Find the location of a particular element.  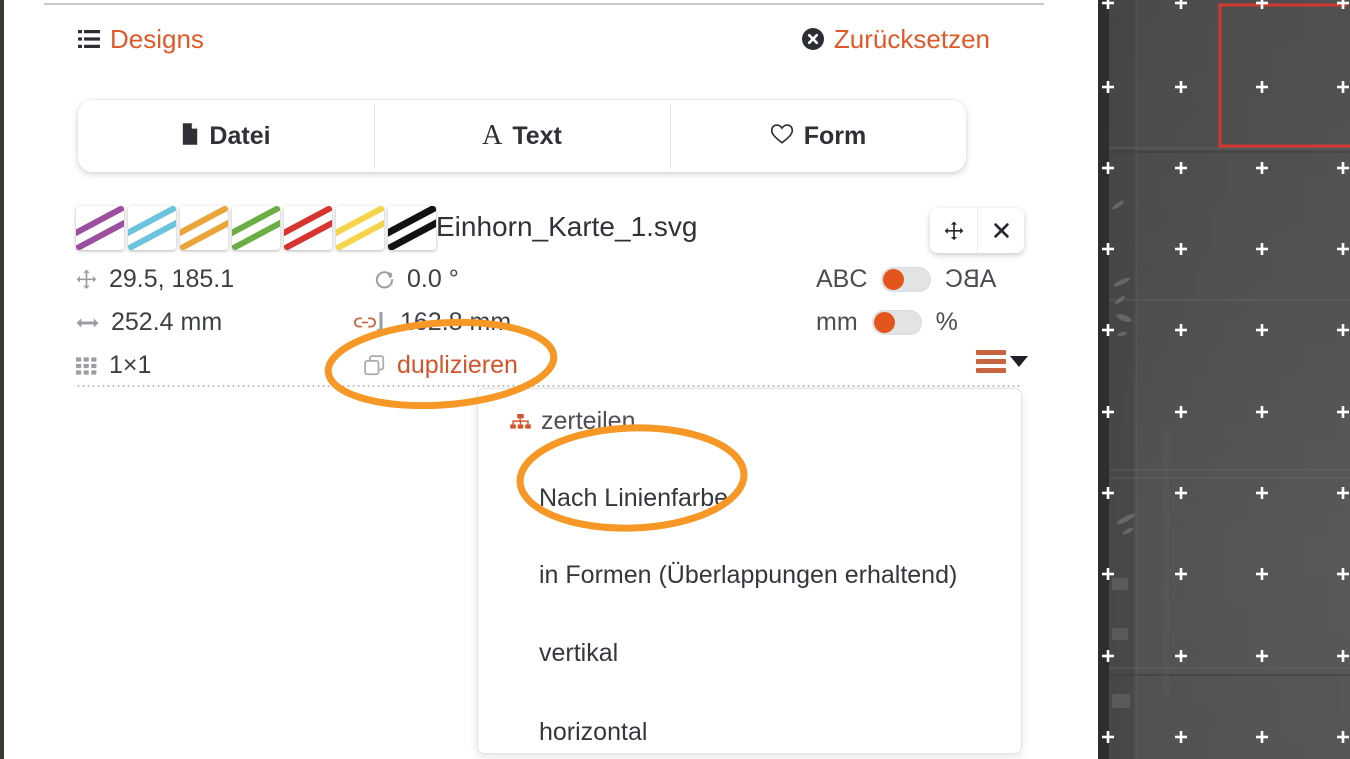

panel-top-divider is located at coordinates (544, 4).